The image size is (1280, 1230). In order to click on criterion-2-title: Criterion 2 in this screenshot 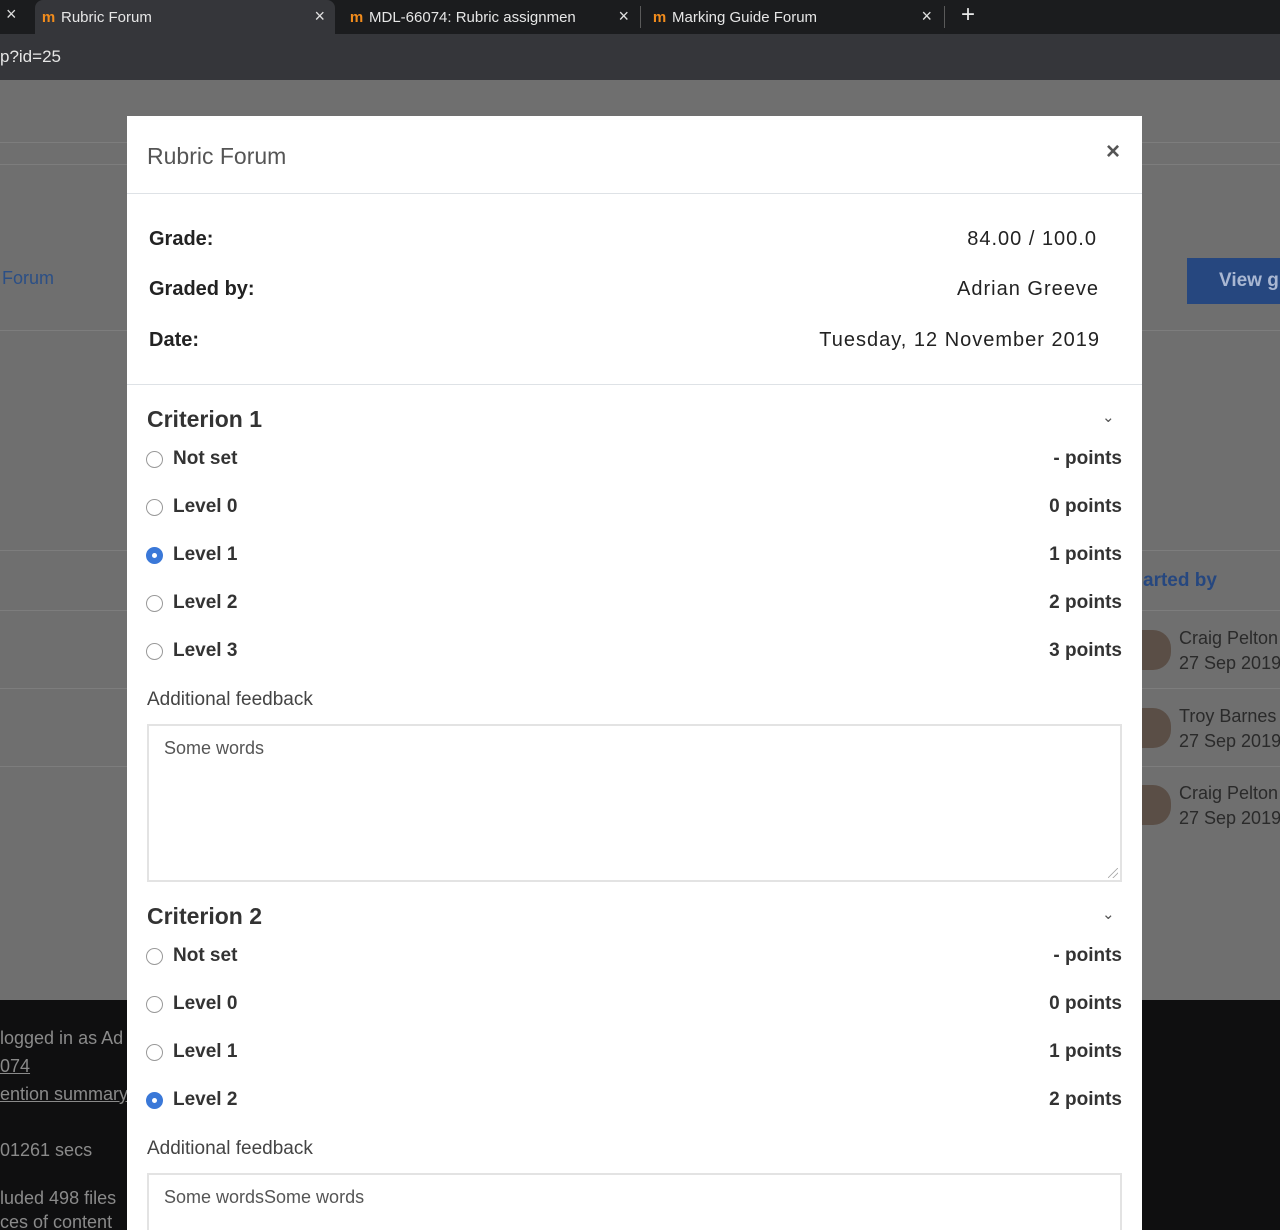, I will do `click(205, 916)`.